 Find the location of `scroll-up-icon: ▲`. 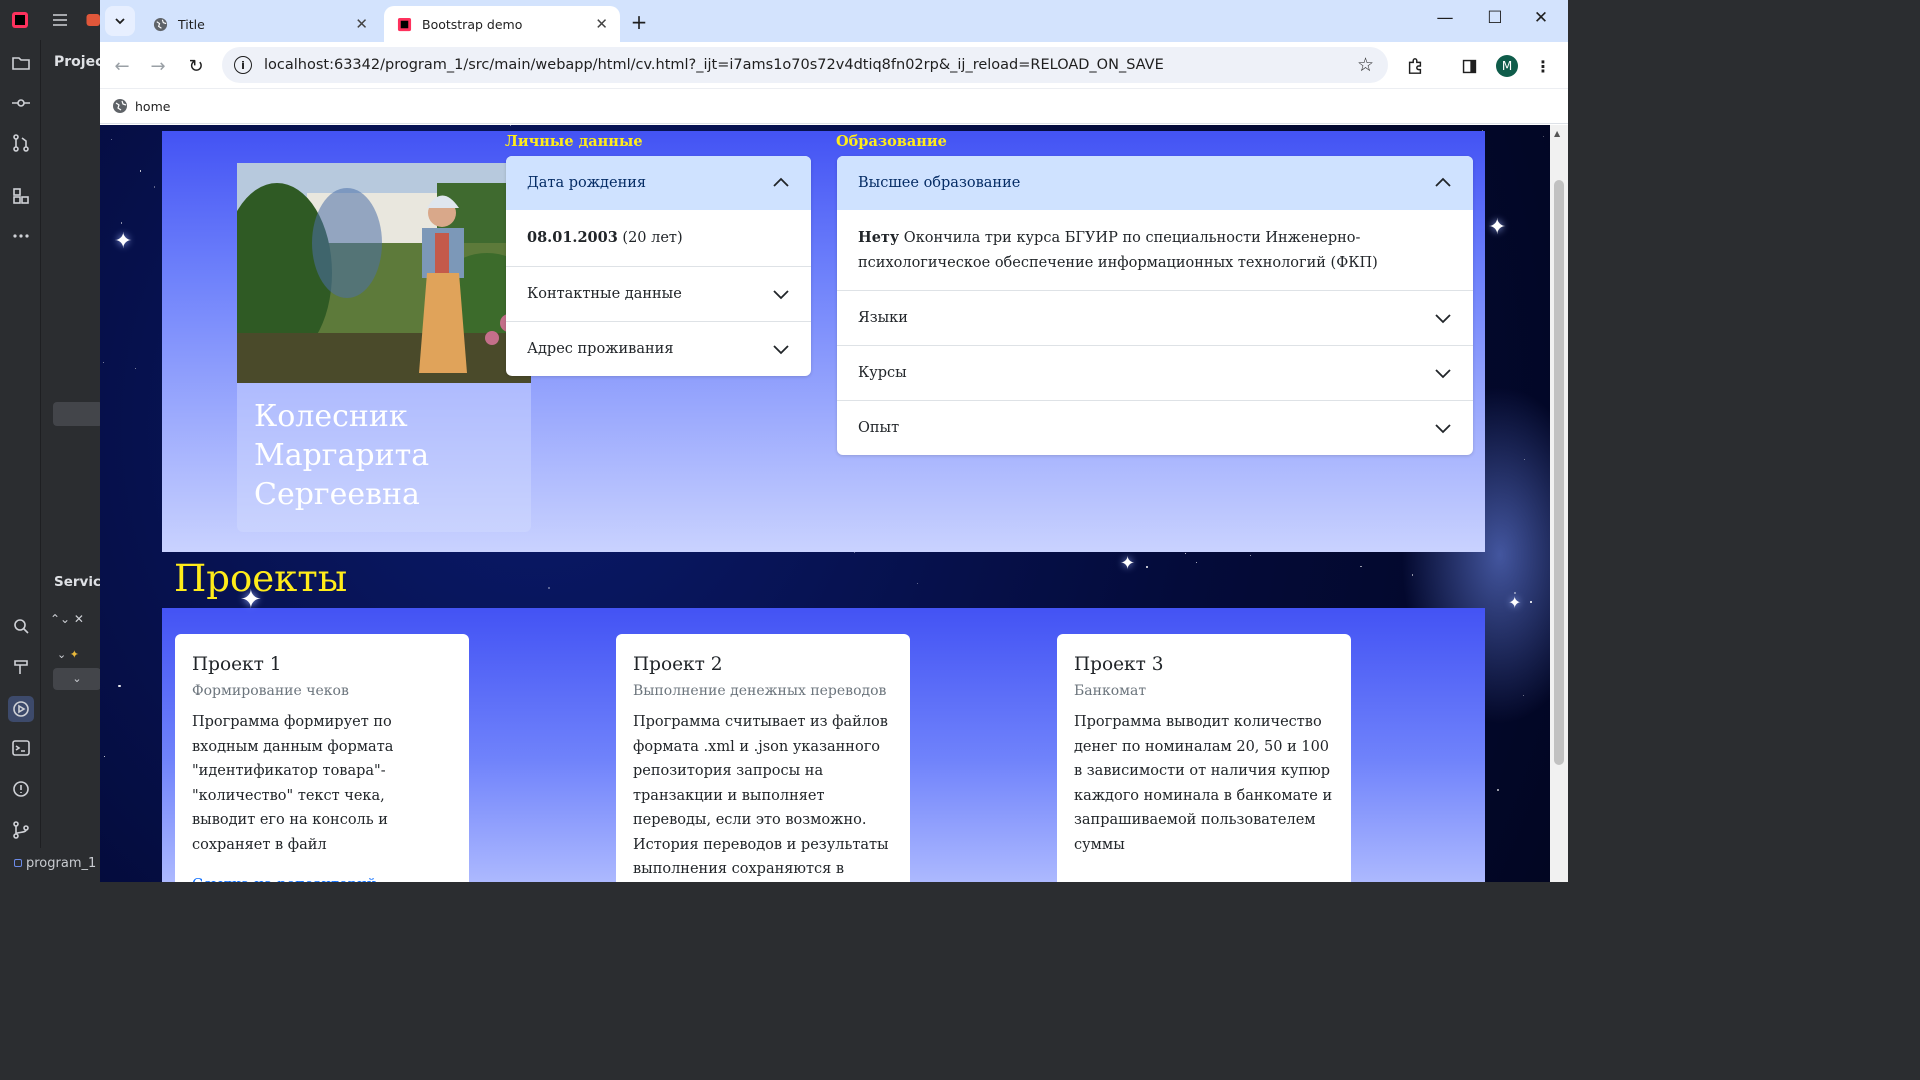

scroll-up-icon: ▲ is located at coordinates (1557, 133).